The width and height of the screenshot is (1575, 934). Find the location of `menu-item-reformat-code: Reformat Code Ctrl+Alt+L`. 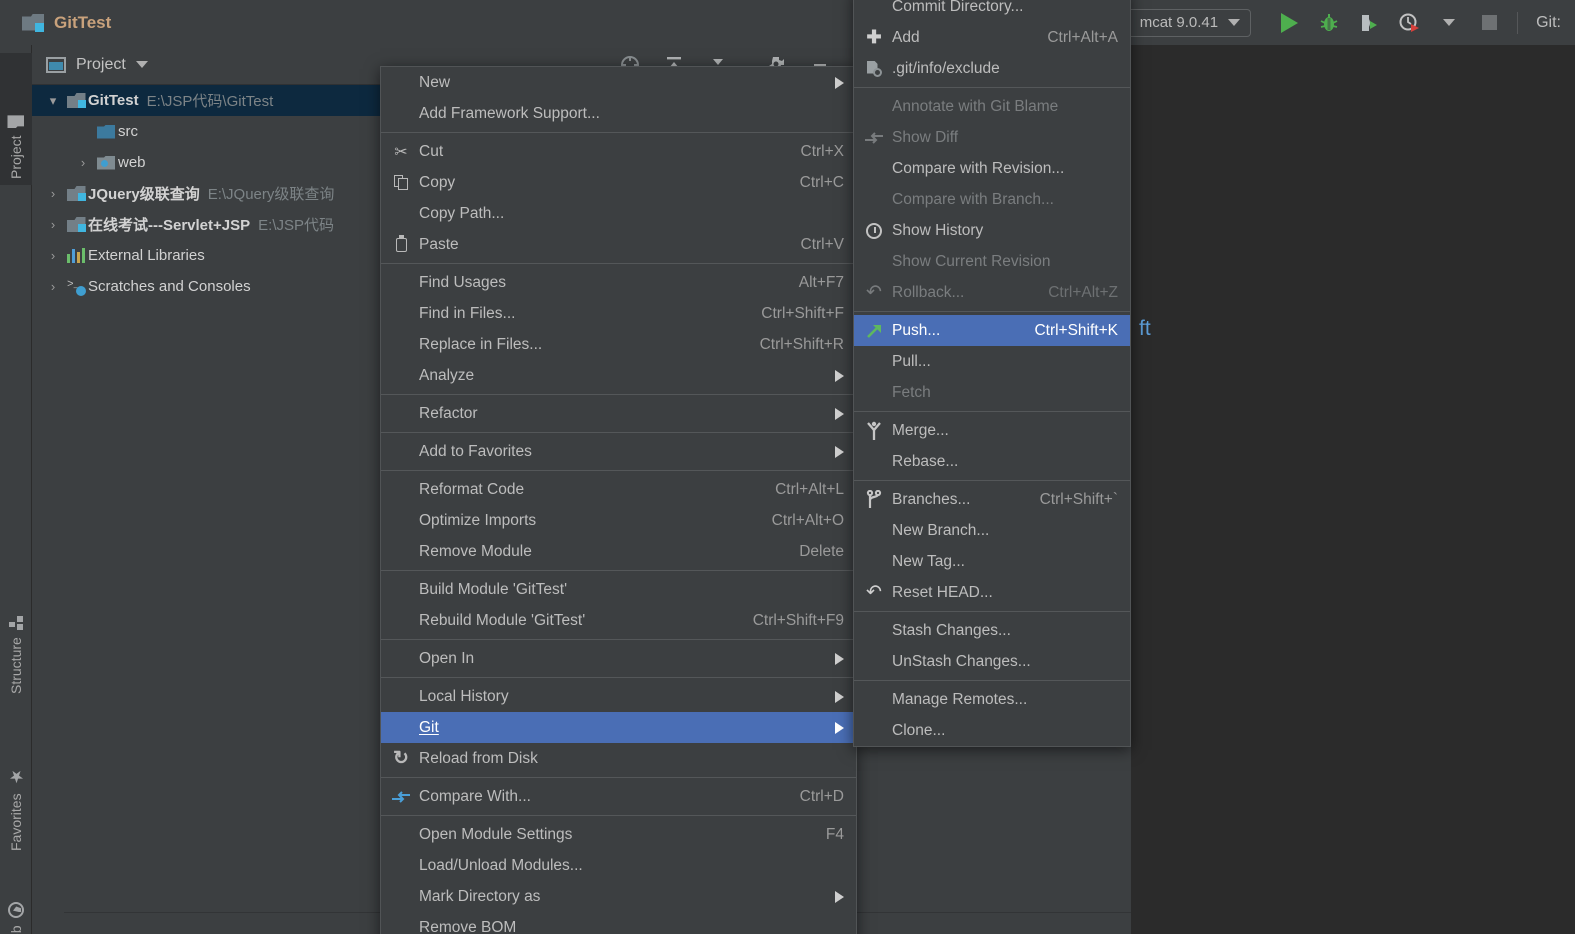

menu-item-reformat-code: Reformat Code Ctrl+Alt+L is located at coordinates (618, 489).